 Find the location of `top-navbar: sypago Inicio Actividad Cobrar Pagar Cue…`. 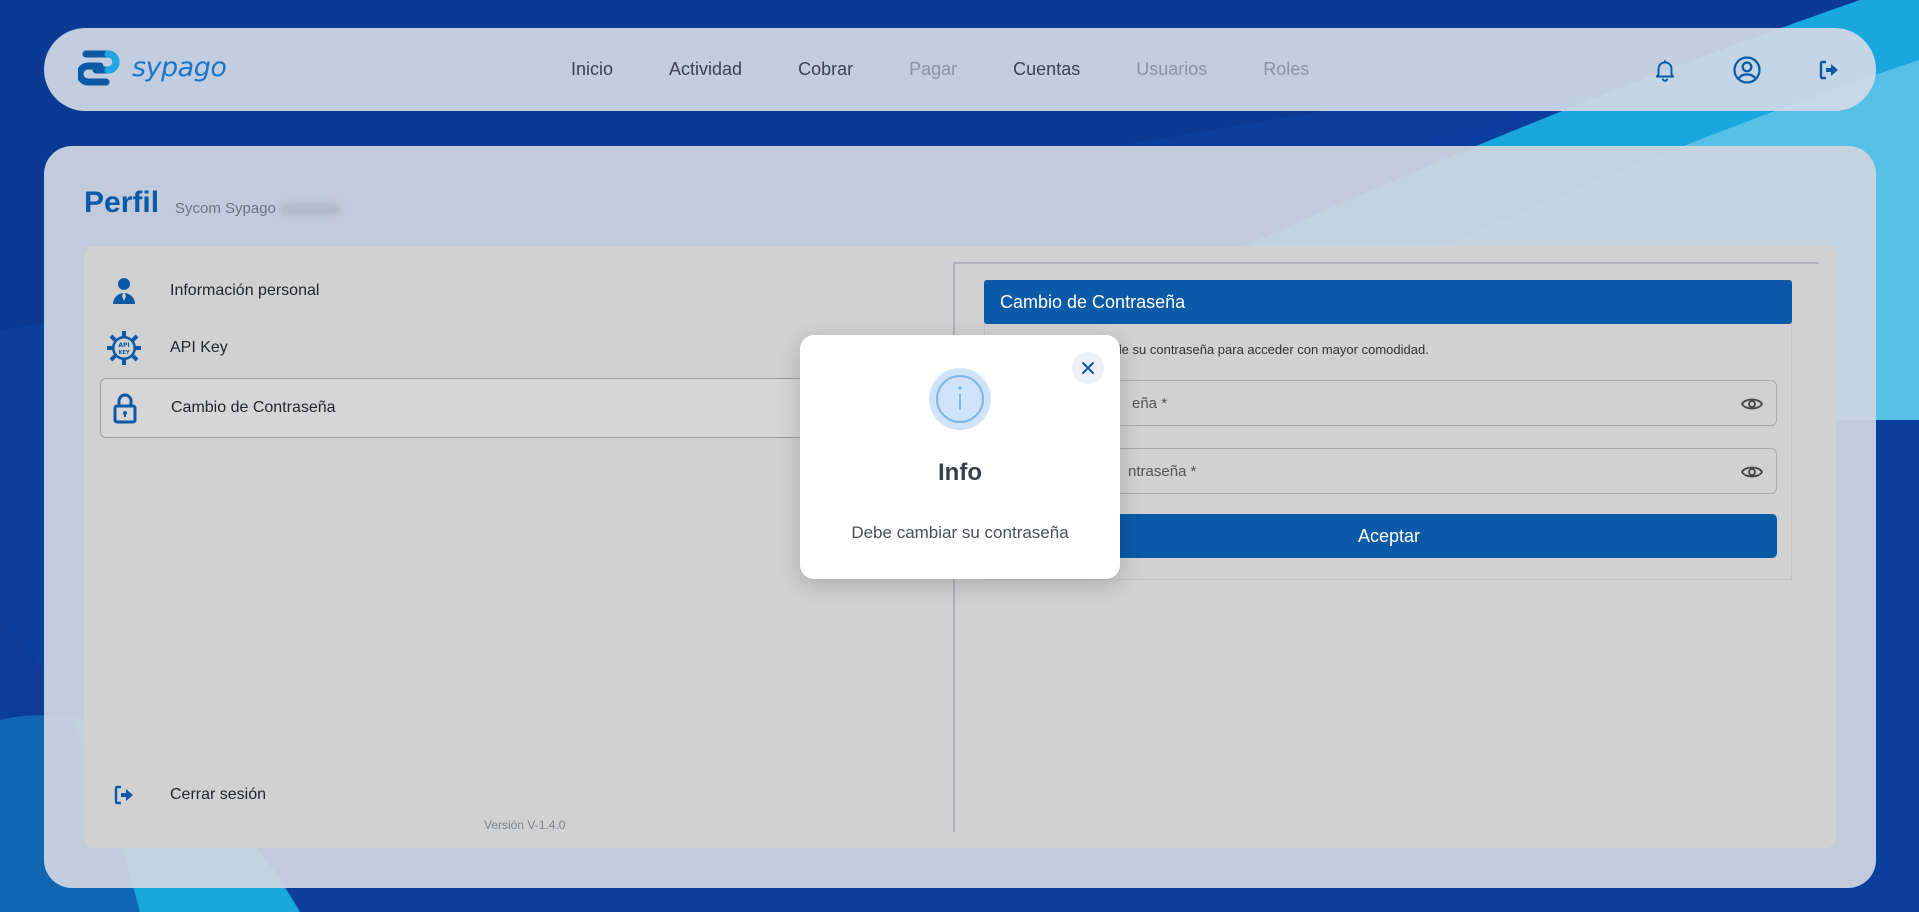

top-navbar: sypago Inicio Actividad Cobrar Pagar Cue… is located at coordinates (960, 69).